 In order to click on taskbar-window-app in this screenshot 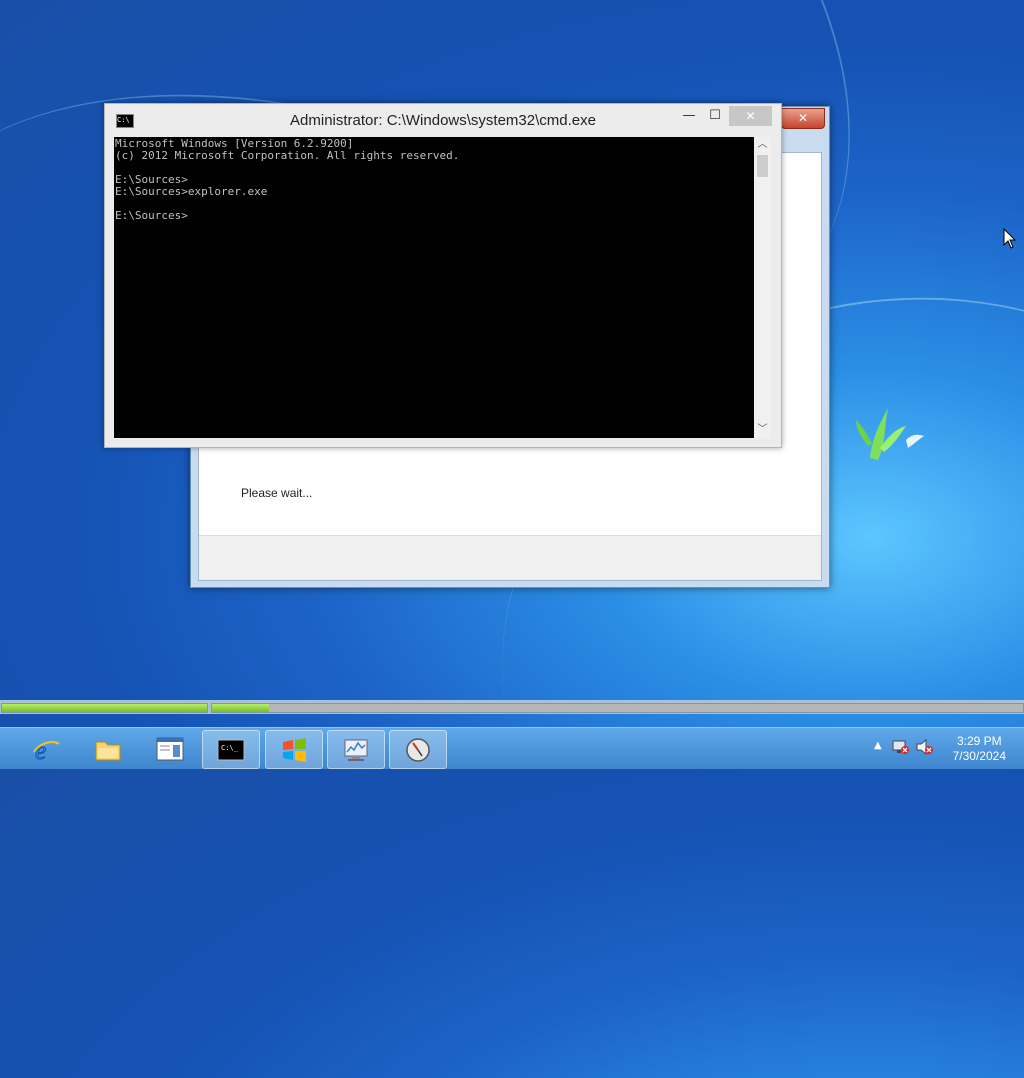, I will do `click(170, 748)`.